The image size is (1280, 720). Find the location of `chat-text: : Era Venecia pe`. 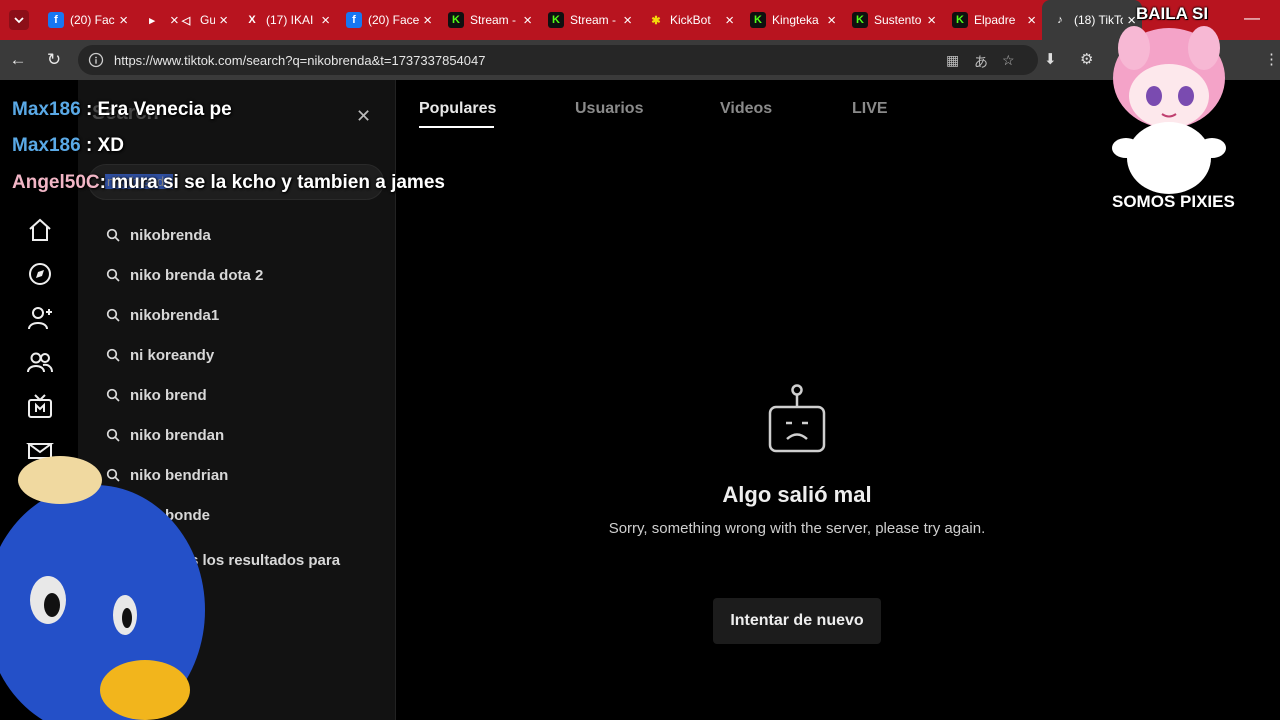

chat-text: : Era Venecia pe is located at coordinates (158, 109).